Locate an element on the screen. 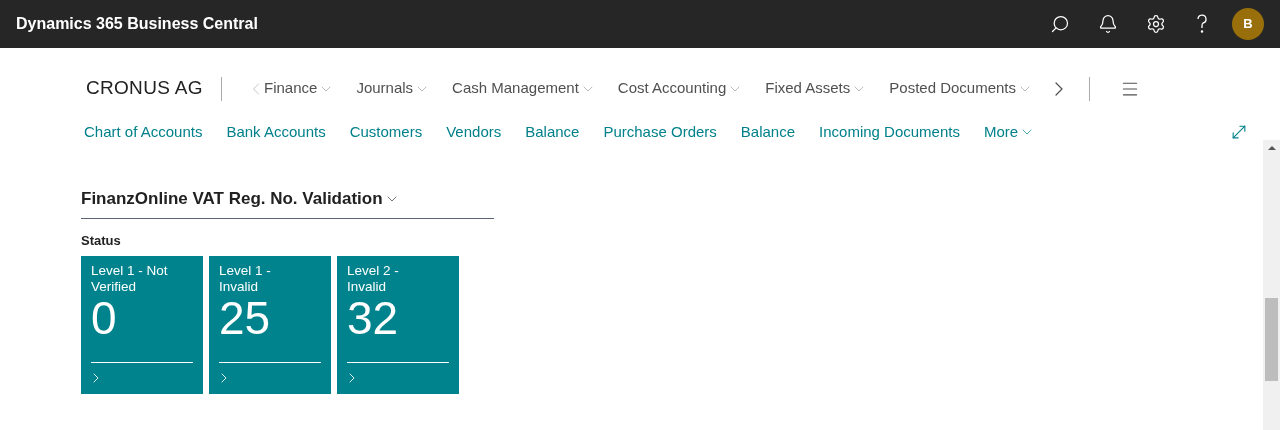  tile-value: 25 is located at coordinates (245, 318).